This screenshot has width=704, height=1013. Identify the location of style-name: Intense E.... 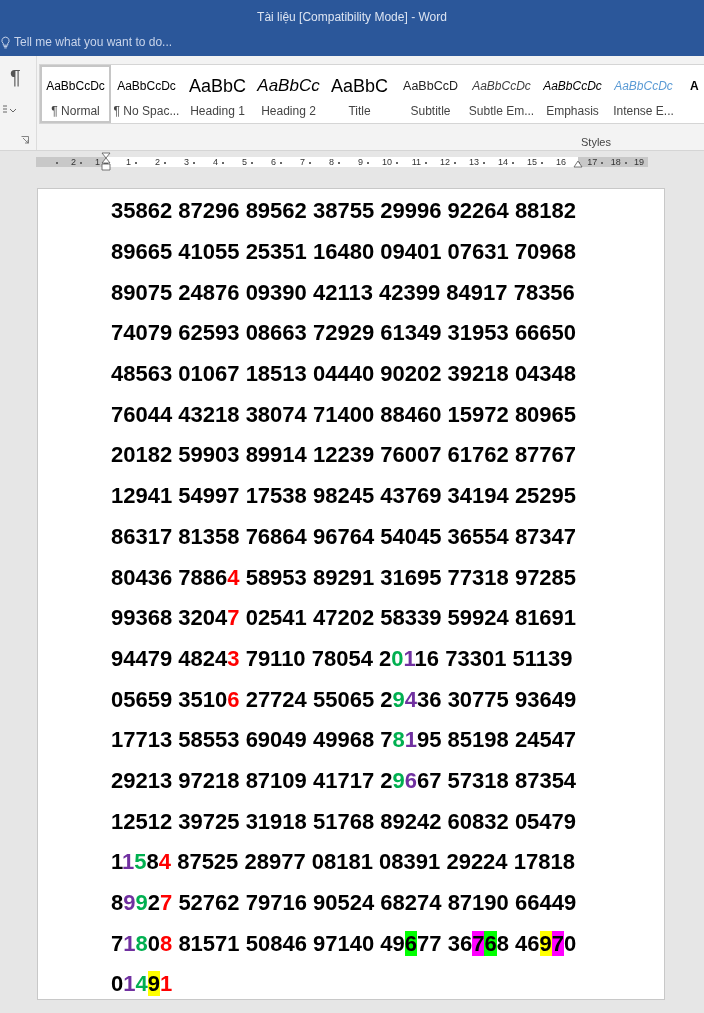
(643, 111).